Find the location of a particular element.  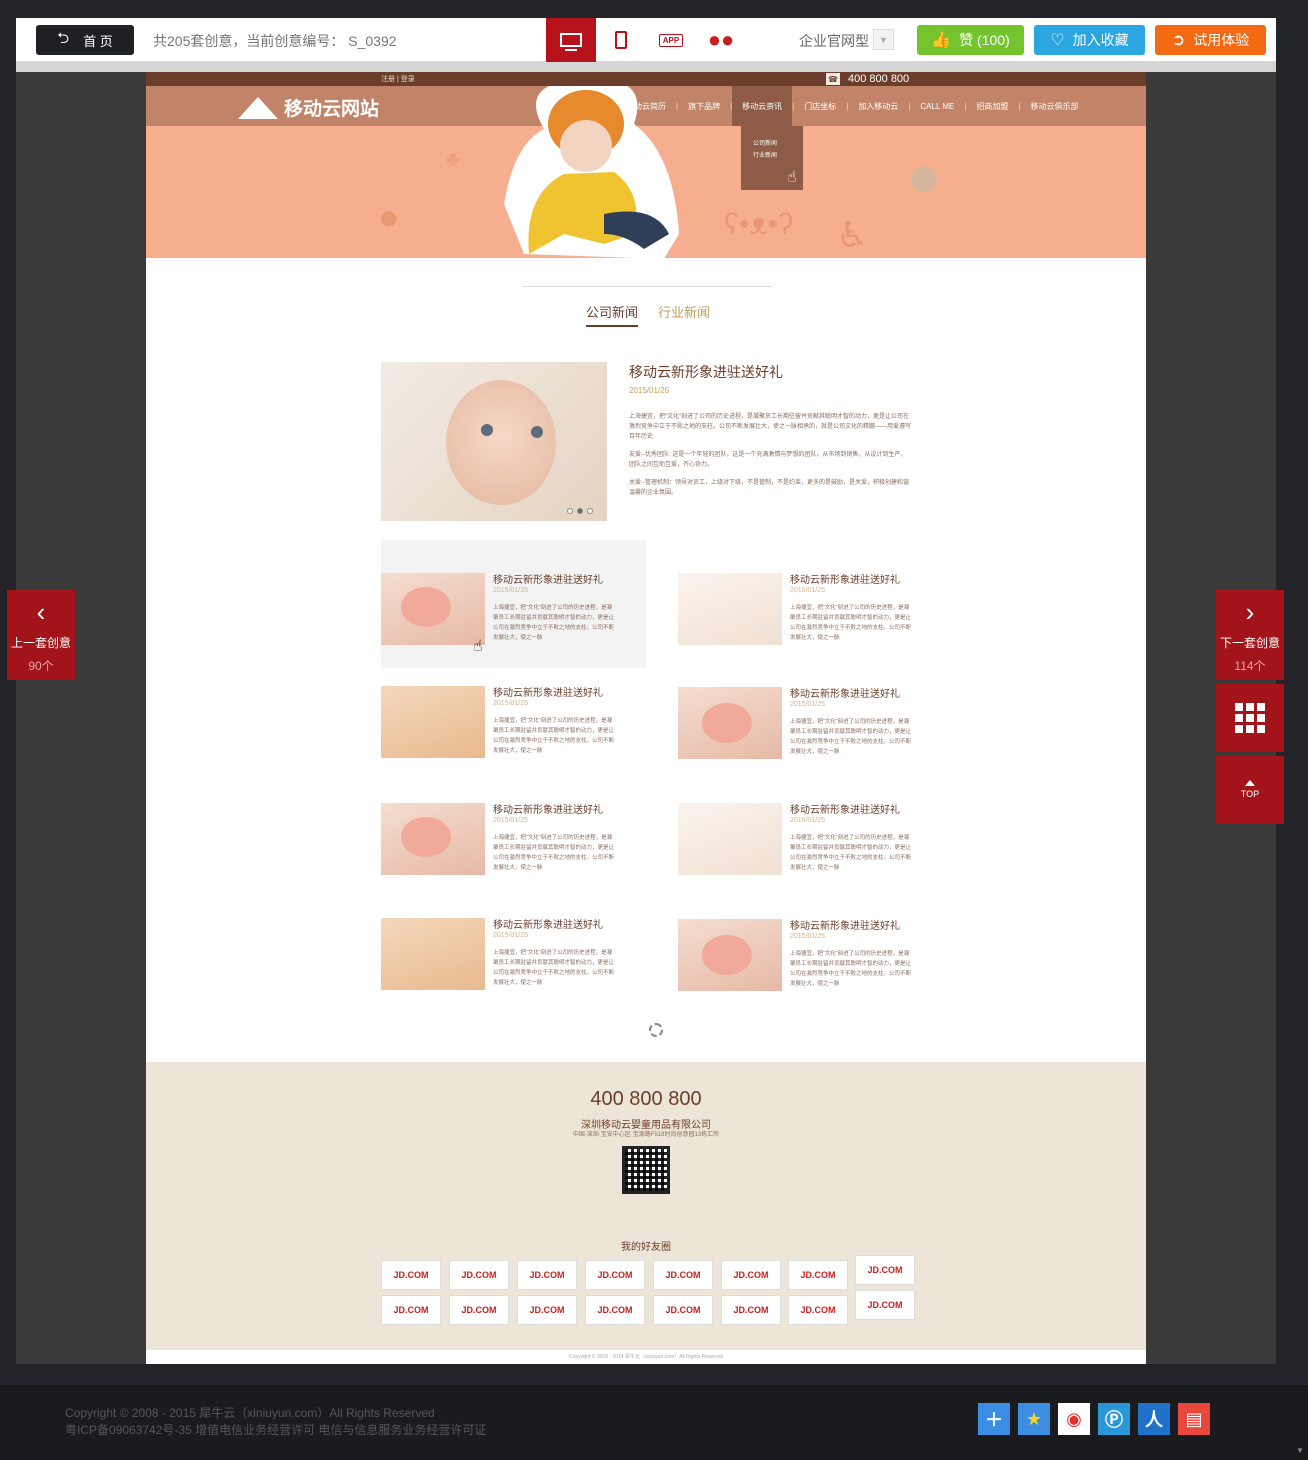

arrow-circle-icon: ➲ is located at coordinates (1178, 40).